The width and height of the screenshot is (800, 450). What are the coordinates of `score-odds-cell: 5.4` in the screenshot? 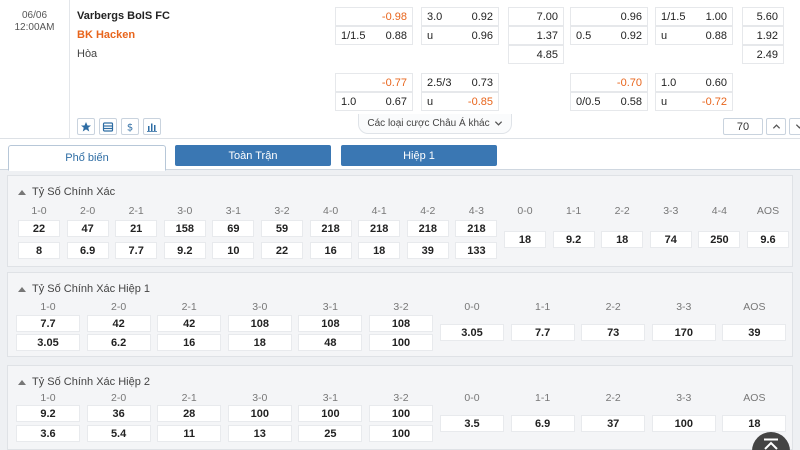 It's located at (118, 433).